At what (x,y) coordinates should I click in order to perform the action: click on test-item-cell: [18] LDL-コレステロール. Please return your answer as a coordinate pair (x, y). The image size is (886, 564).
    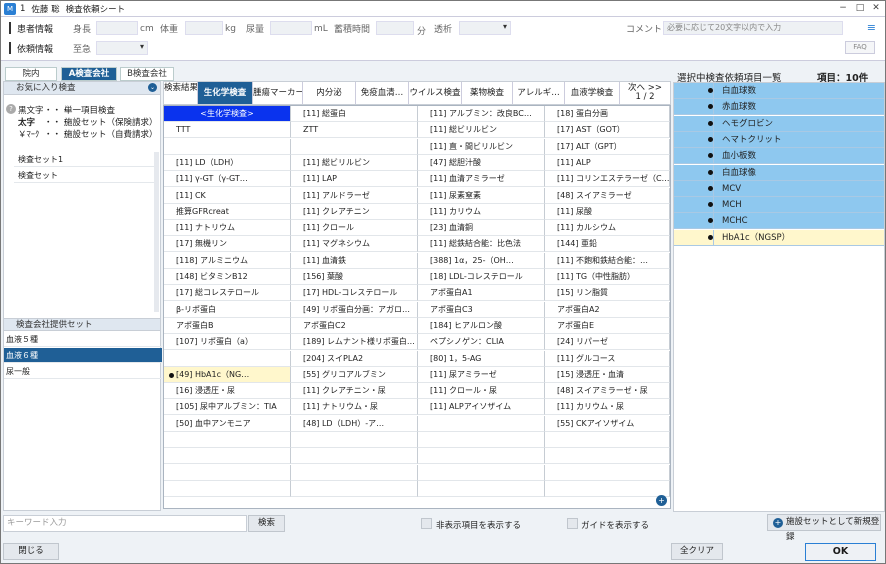
    Looking at the image, I should click on (481, 277).